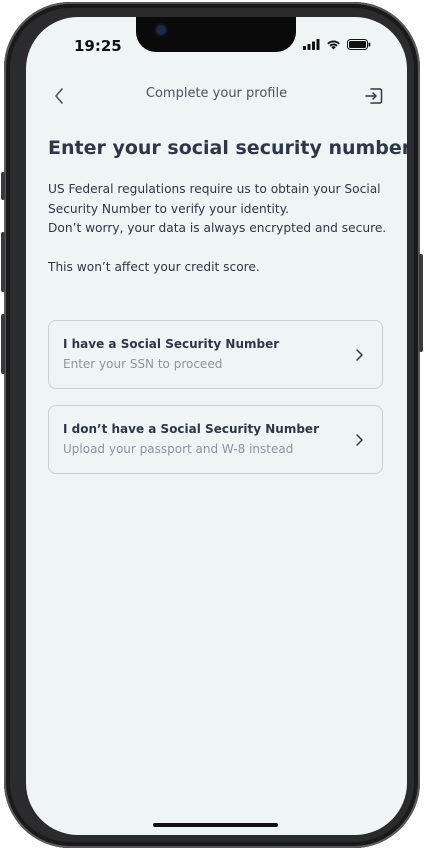  Describe the element at coordinates (3, 186) in the screenshot. I see `action-button` at that location.